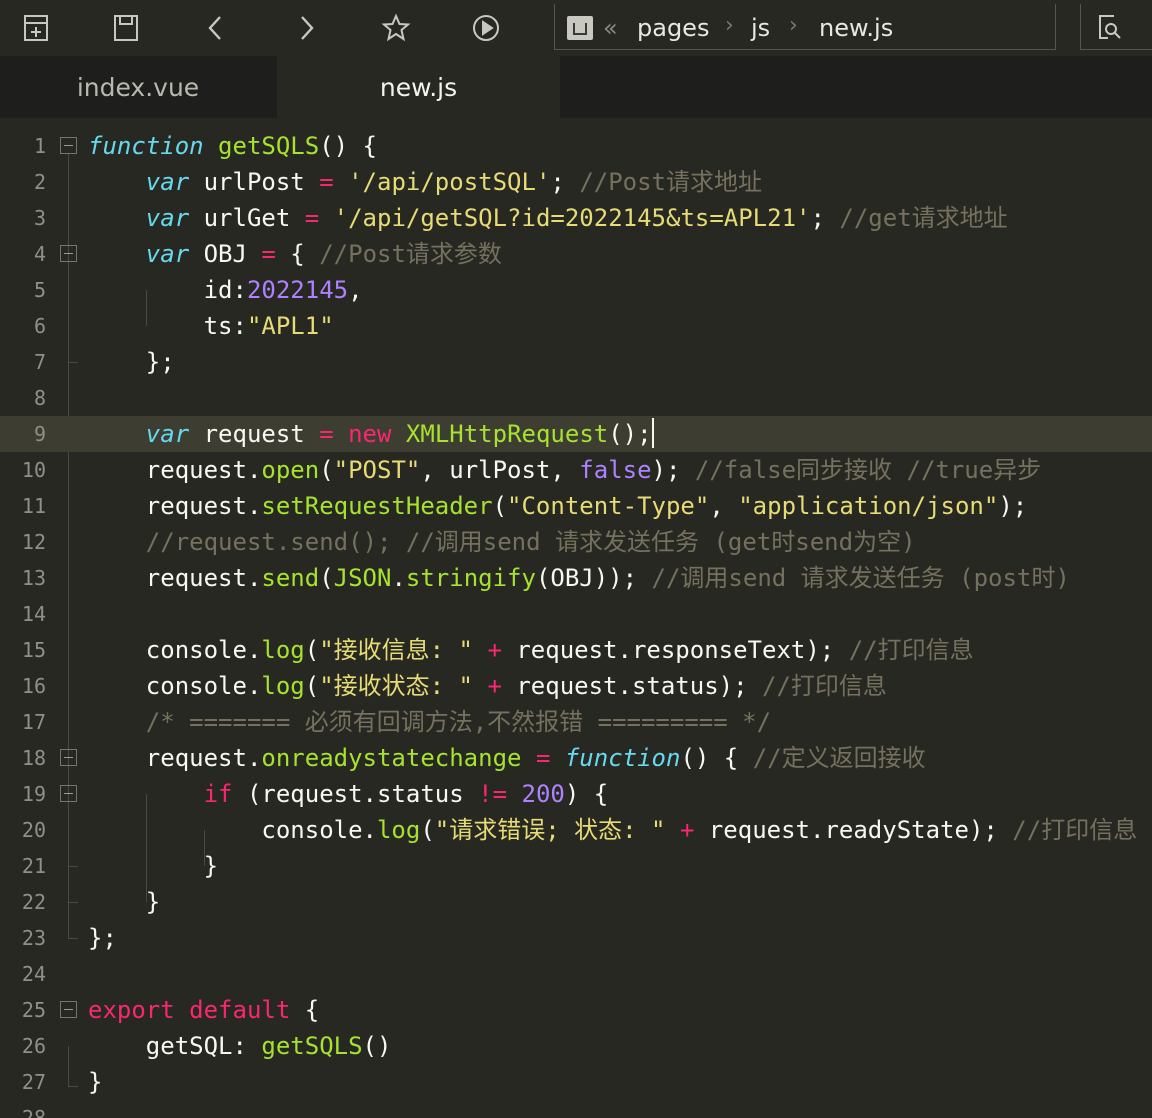 This screenshot has height=1118, width=1152. What do you see at coordinates (610, 28) in the screenshot?
I see `breadcrumb-back: «` at bounding box center [610, 28].